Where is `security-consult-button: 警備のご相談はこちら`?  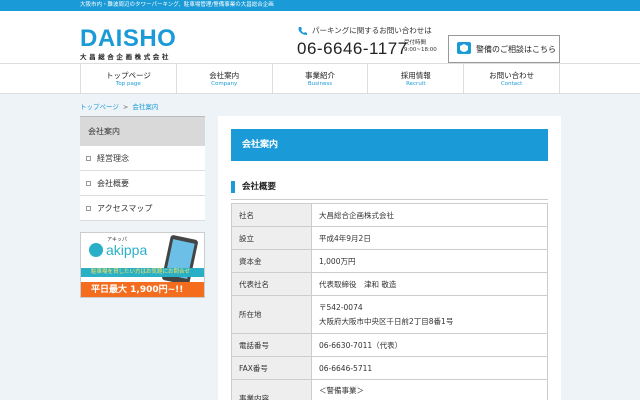
security-consult-button: 警備のご相談はこちら is located at coordinates (504, 49).